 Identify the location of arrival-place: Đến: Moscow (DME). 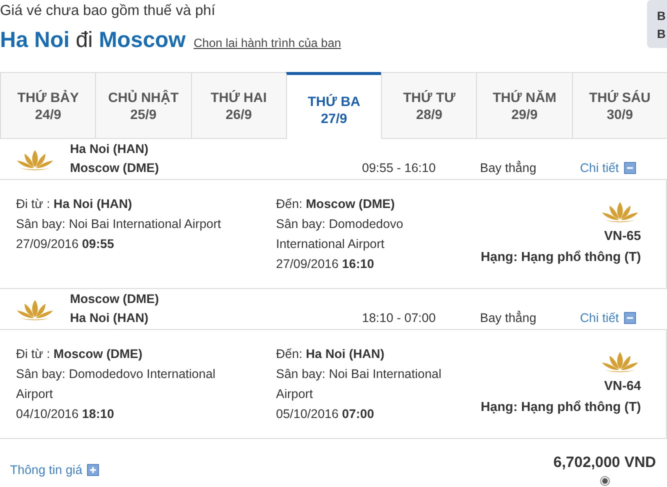
(336, 204).